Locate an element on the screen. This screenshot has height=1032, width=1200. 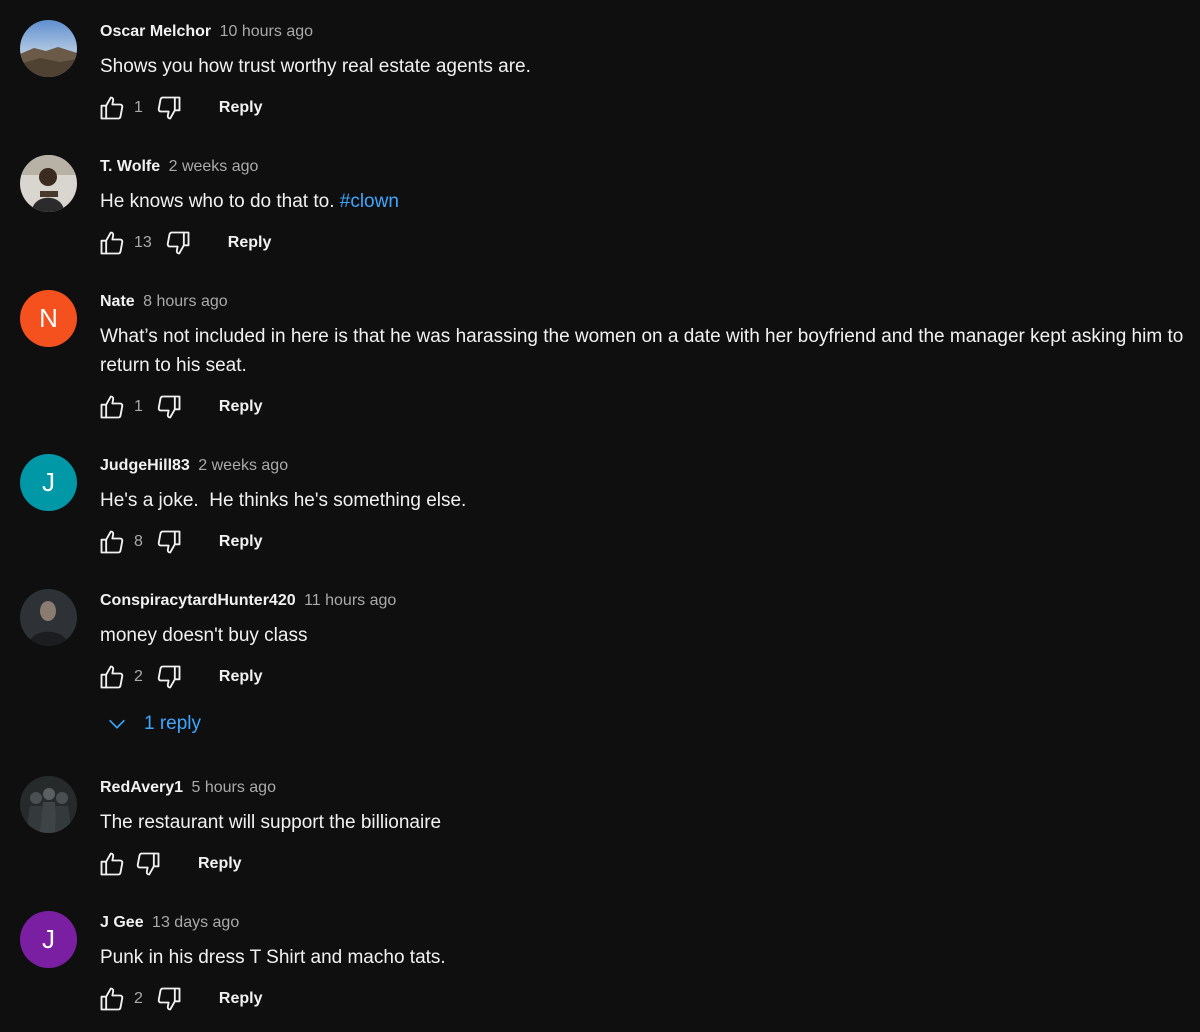
comment-text-body: He knows who to do that to. is located at coordinates (217, 201).